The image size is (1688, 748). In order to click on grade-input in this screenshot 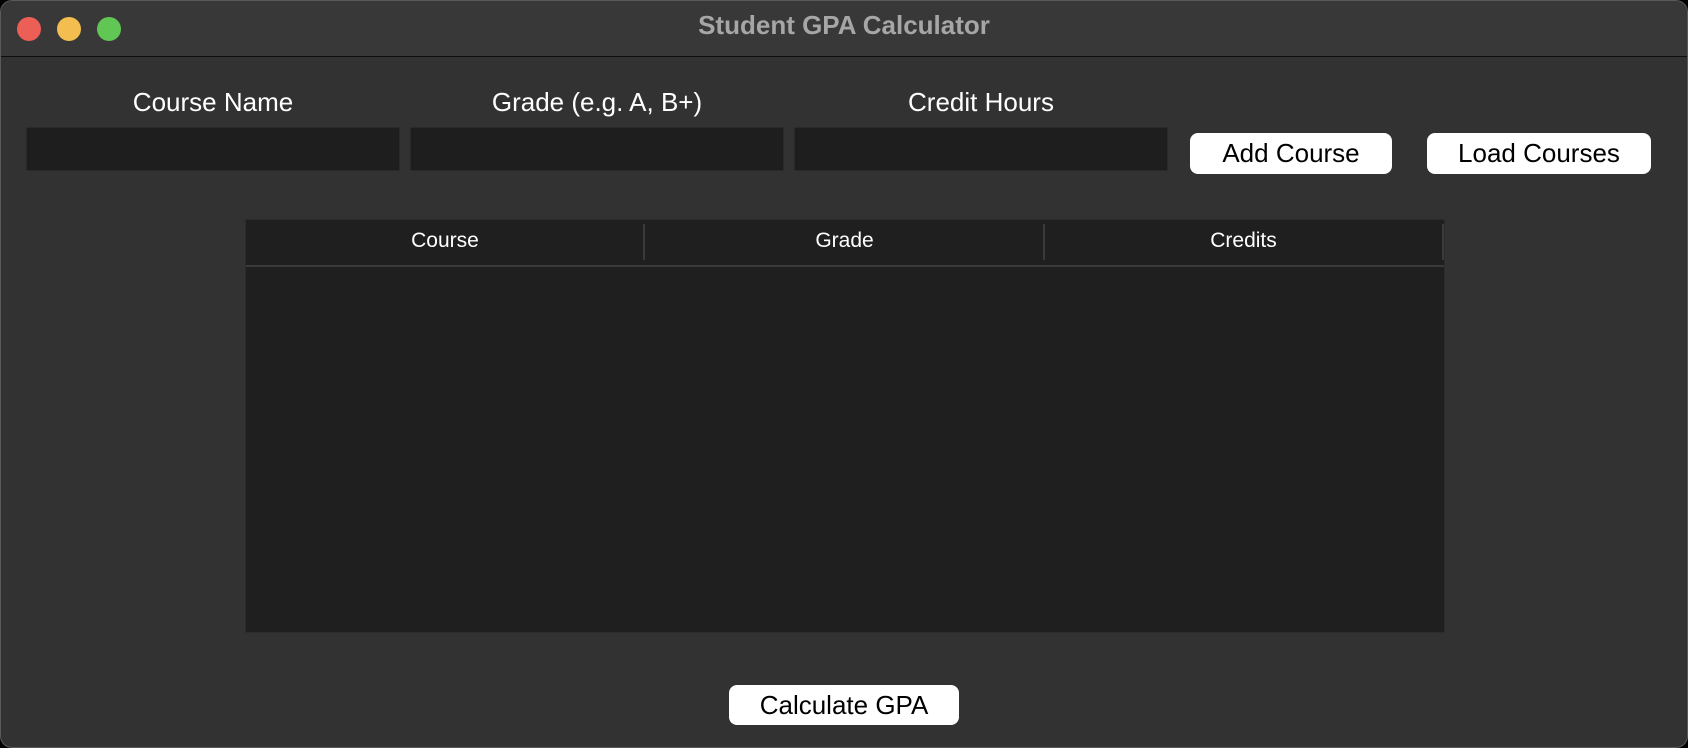, I will do `click(597, 149)`.